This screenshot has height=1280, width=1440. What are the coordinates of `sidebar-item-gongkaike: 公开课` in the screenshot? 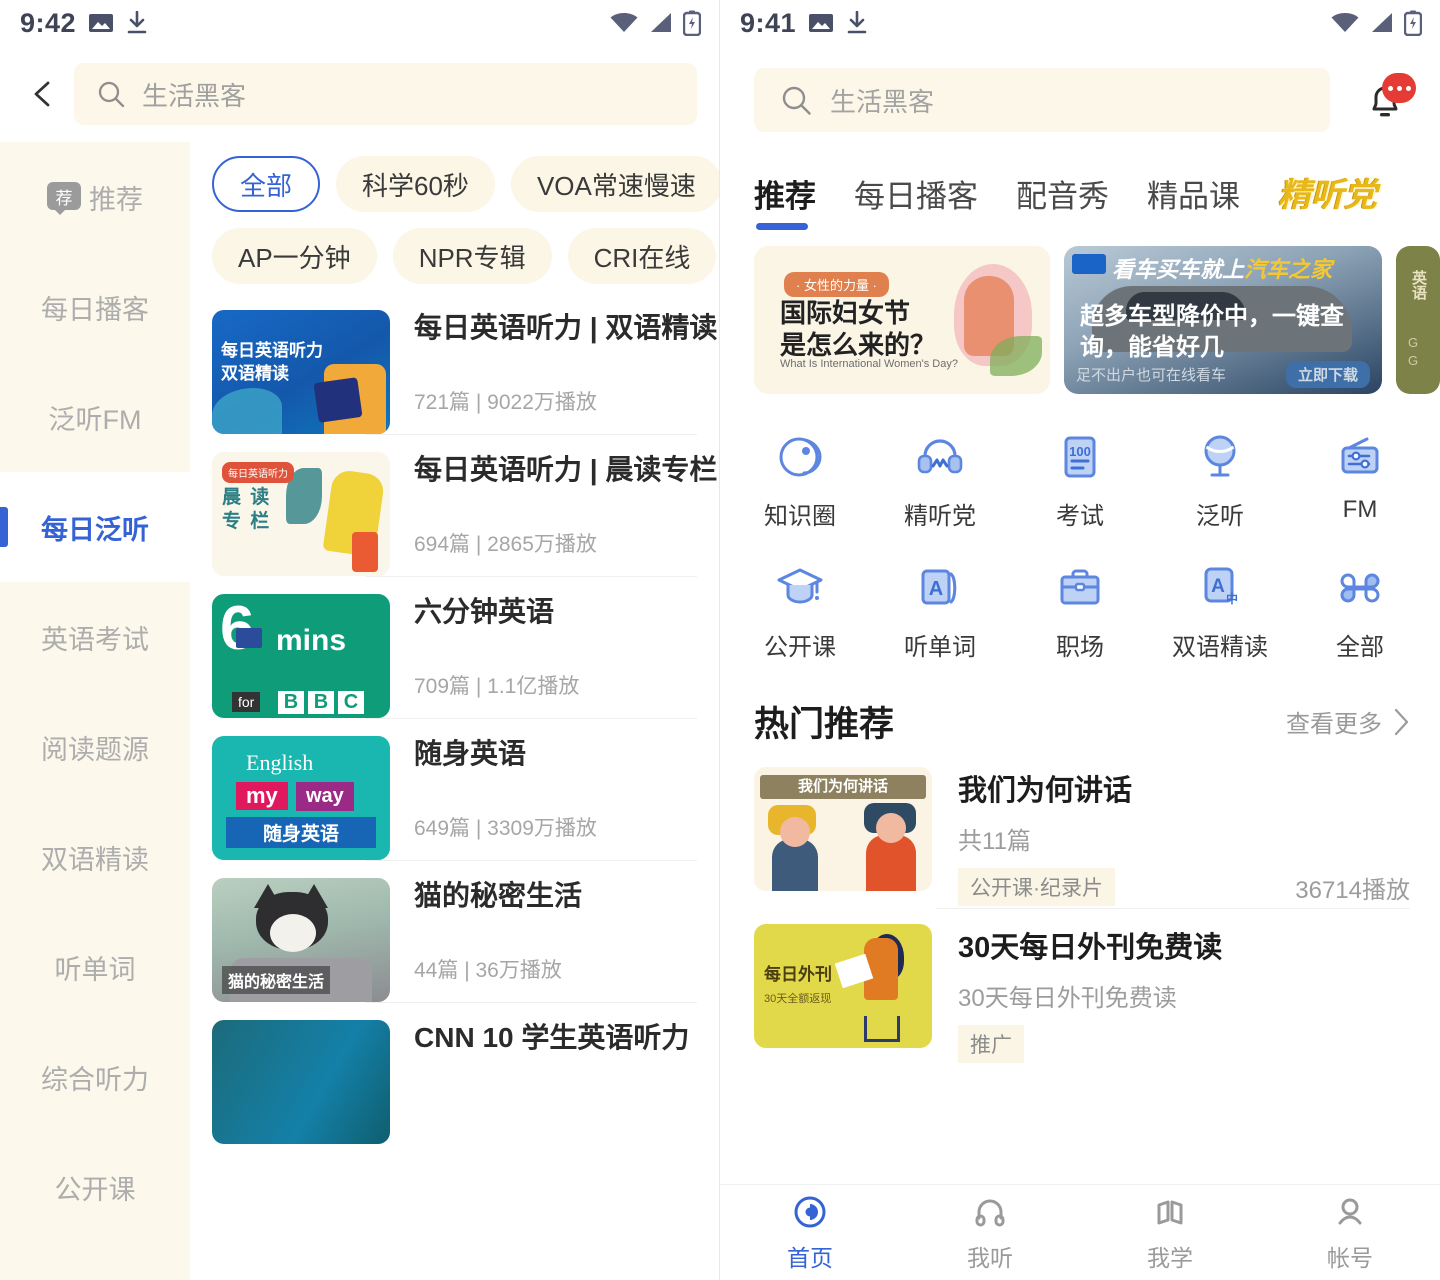 It's located at (95, 1187).